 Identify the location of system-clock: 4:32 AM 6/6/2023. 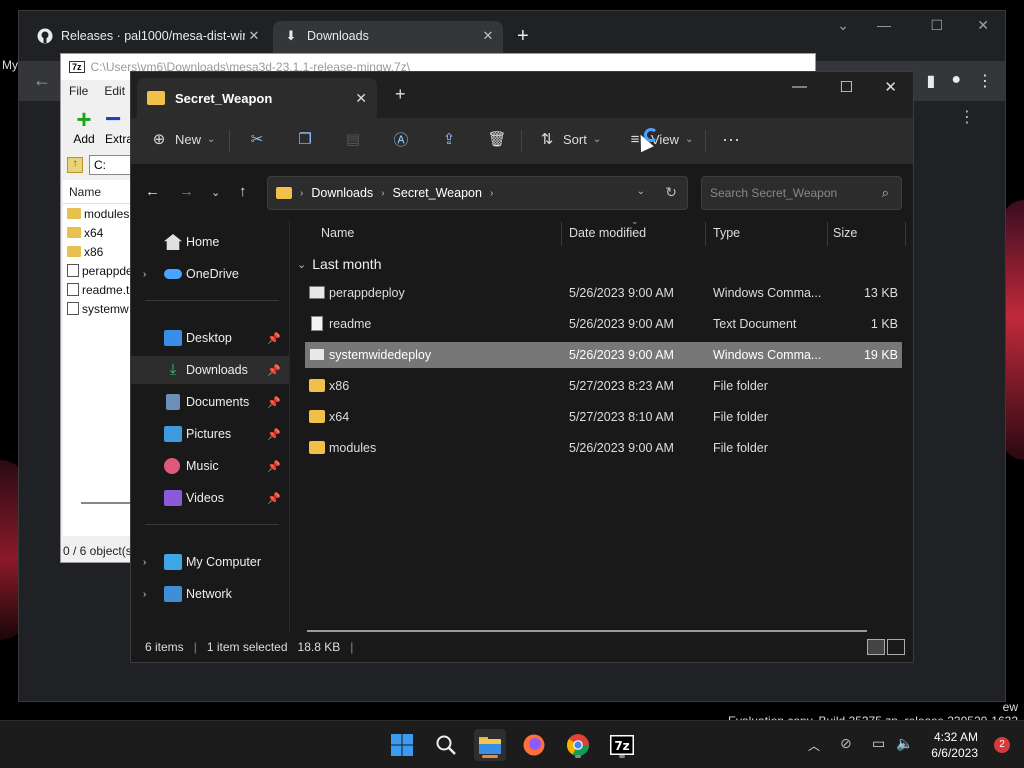
(954, 745).